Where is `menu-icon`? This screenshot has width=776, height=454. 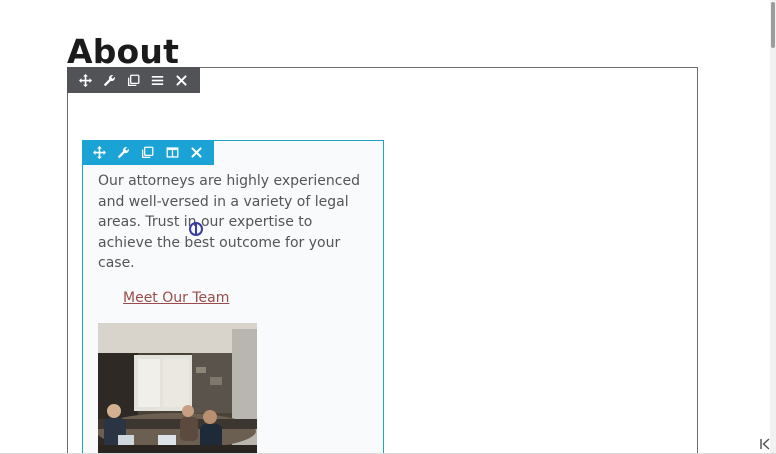
menu-icon is located at coordinates (158, 80).